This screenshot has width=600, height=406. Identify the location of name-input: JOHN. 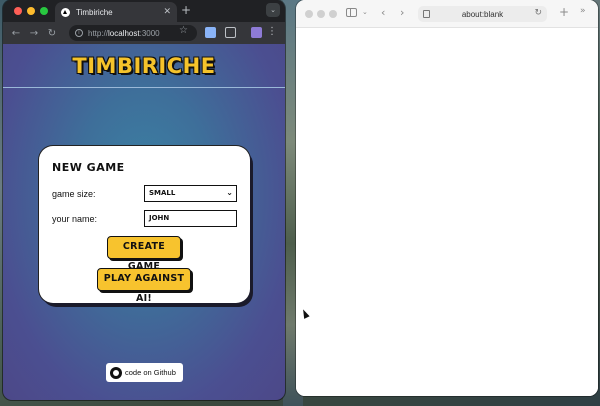
(190, 218).